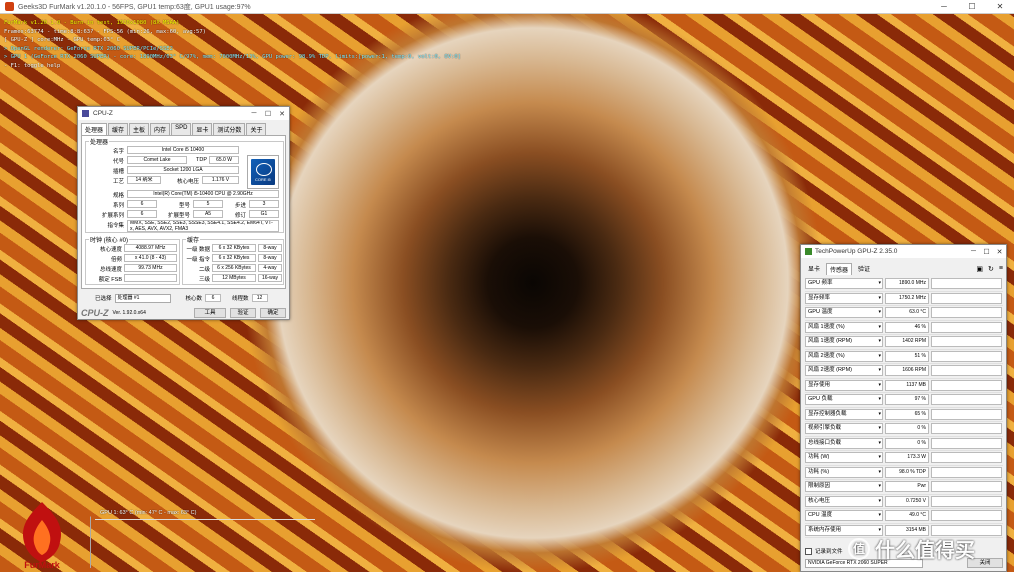 This screenshot has height=572, width=1014. I want to click on sensor-row: 核心电压0.7250 V, so click(904, 502).